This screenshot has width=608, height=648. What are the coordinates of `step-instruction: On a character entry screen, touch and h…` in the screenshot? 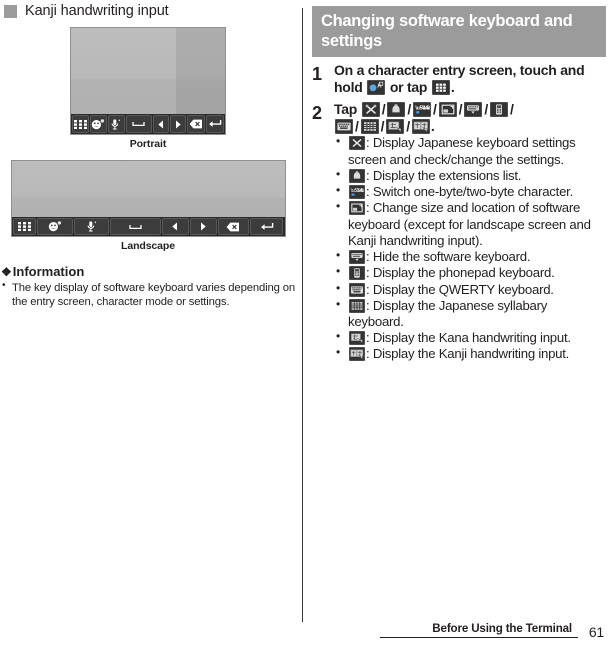 It's located at (470, 79).